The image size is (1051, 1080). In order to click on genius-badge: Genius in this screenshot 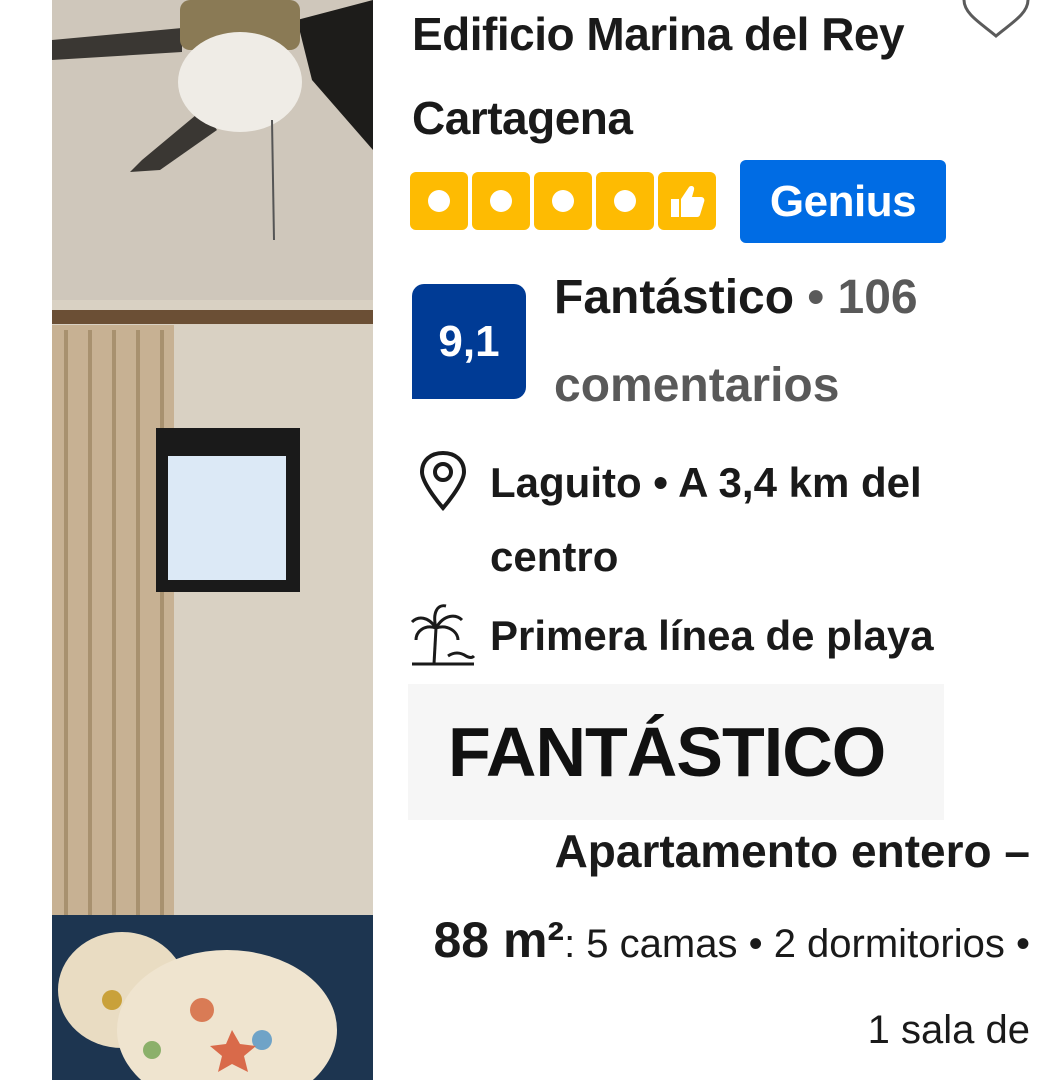, I will do `click(843, 201)`.